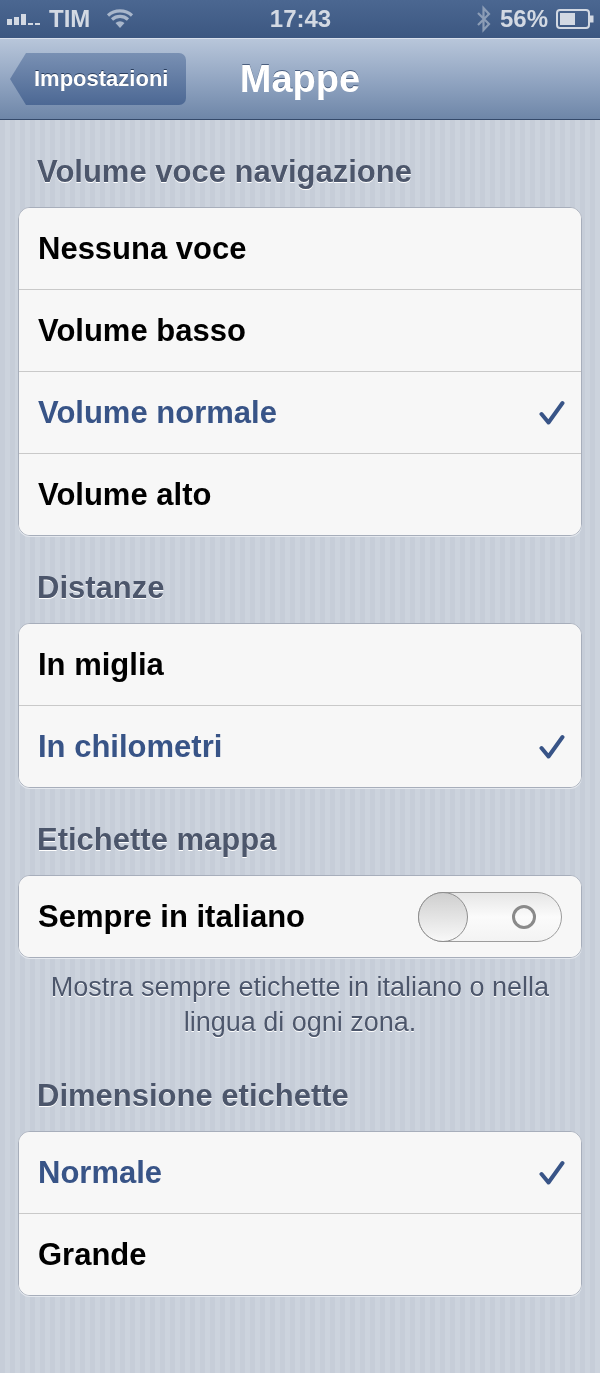 The image size is (600, 1373). Describe the element at coordinates (300, 494) in the screenshot. I see `option-row: Volume alto` at that location.